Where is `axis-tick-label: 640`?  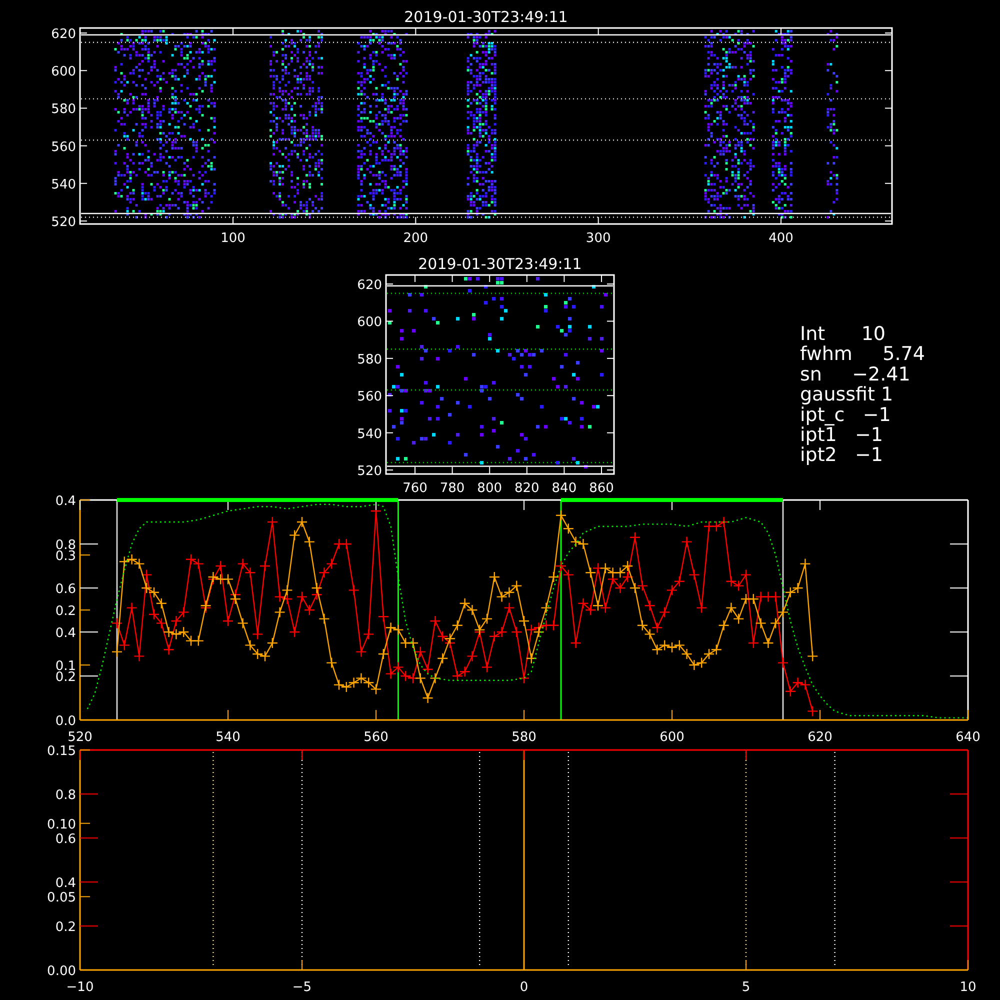 axis-tick-label: 640 is located at coordinates (968, 737).